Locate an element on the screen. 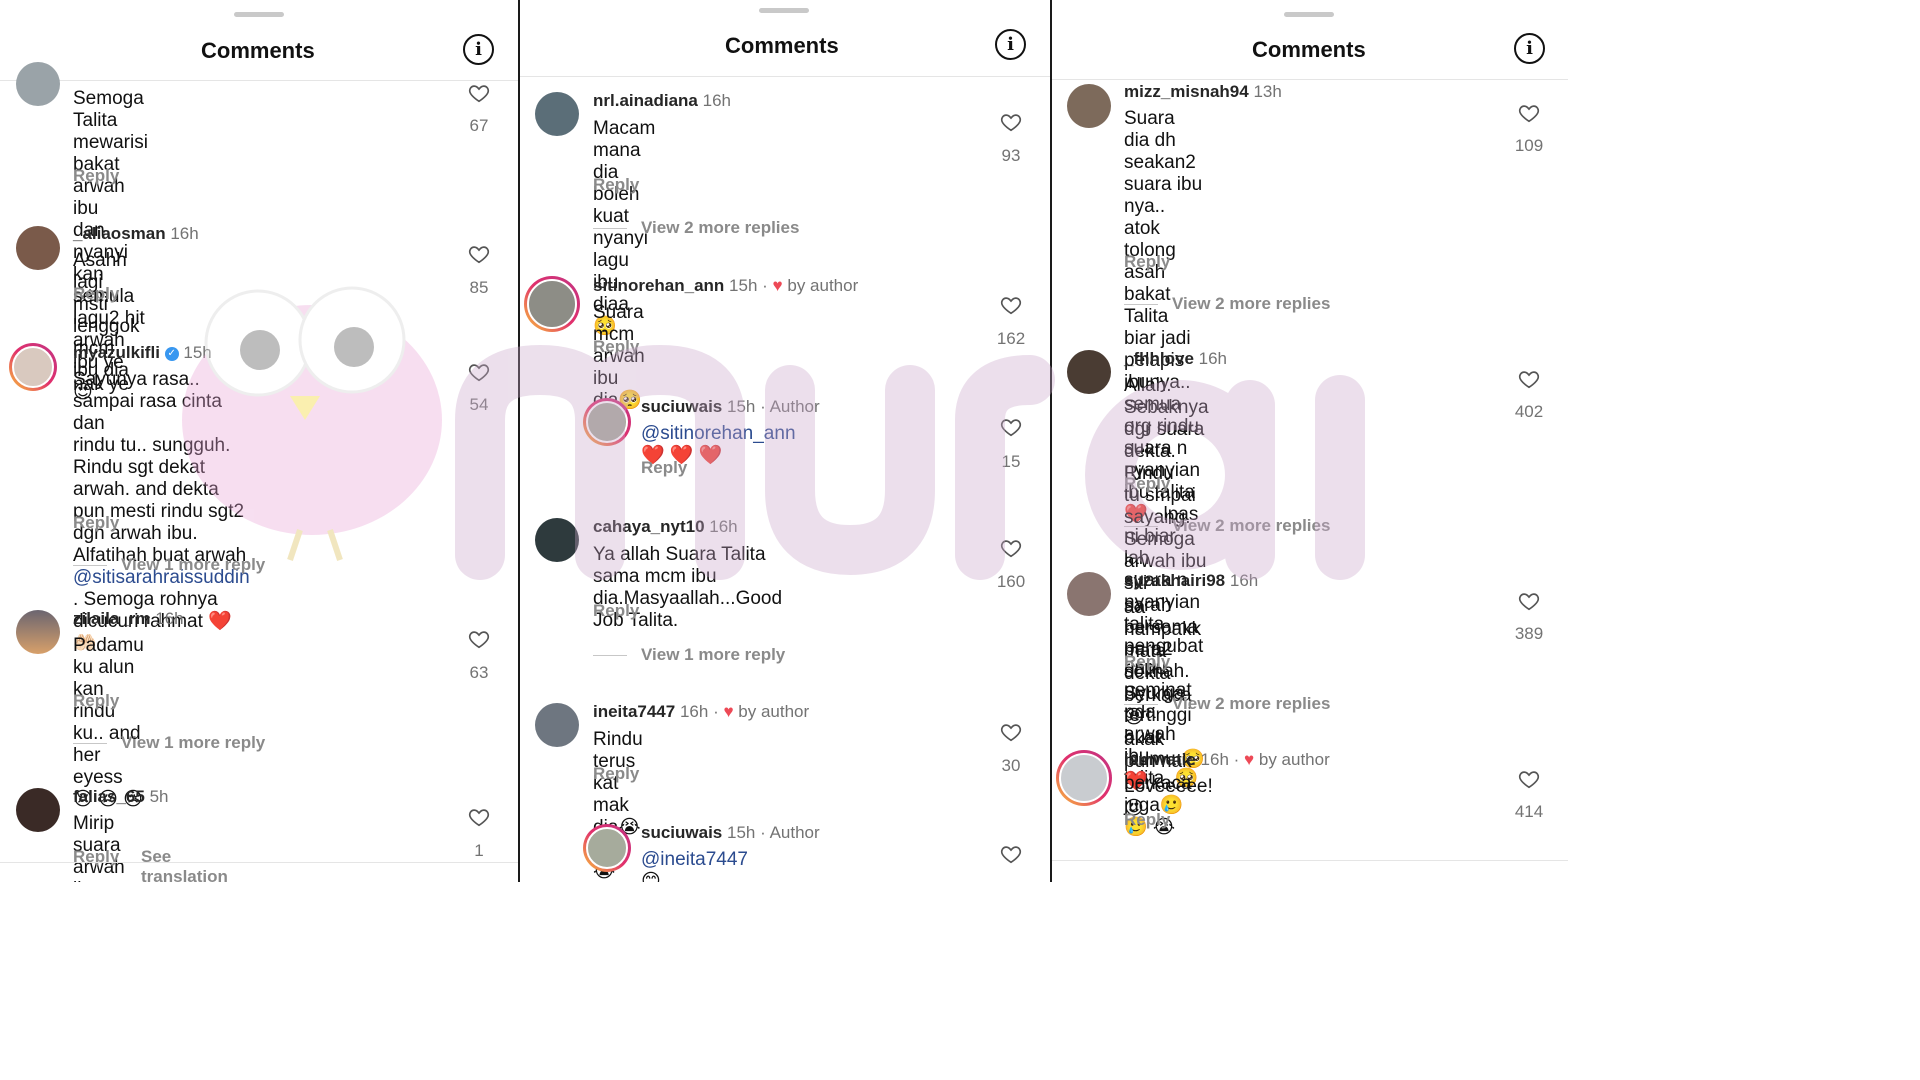  username: falias_65 is located at coordinates (109, 796).